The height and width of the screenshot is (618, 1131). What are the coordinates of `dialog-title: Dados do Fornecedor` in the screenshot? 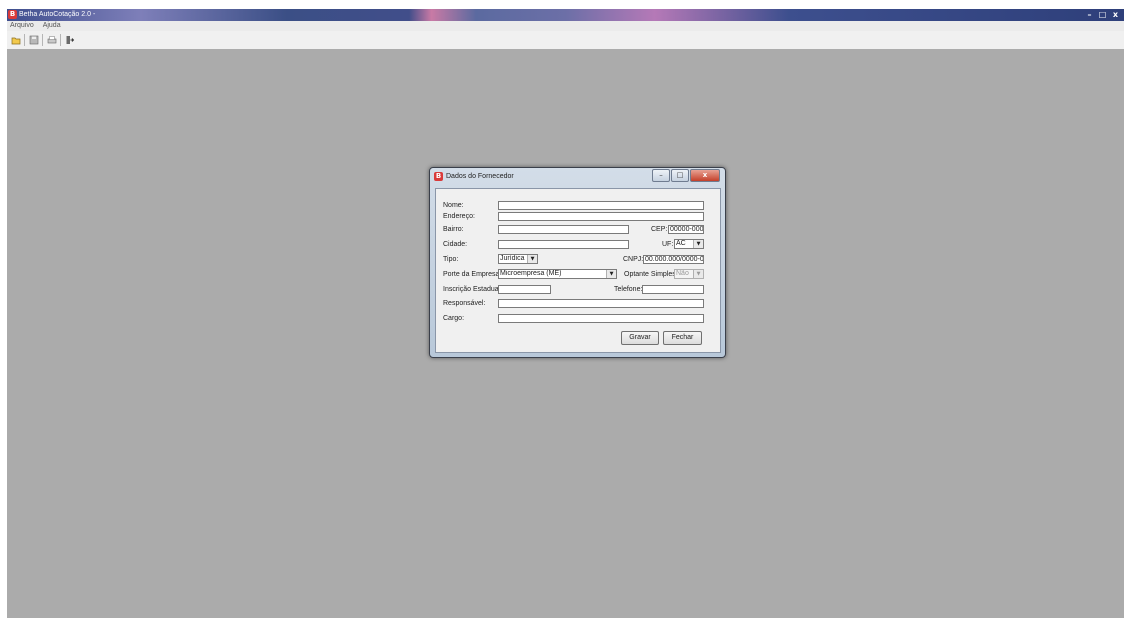 It's located at (480, 176).